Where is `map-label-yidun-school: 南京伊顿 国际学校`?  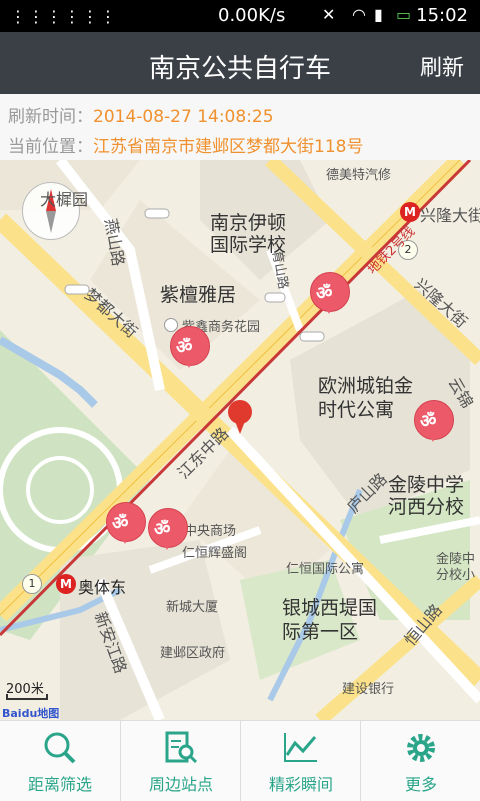 map-label-yidun-school: 南京伊顿 国际学校 is located at coordinates (248, 234).